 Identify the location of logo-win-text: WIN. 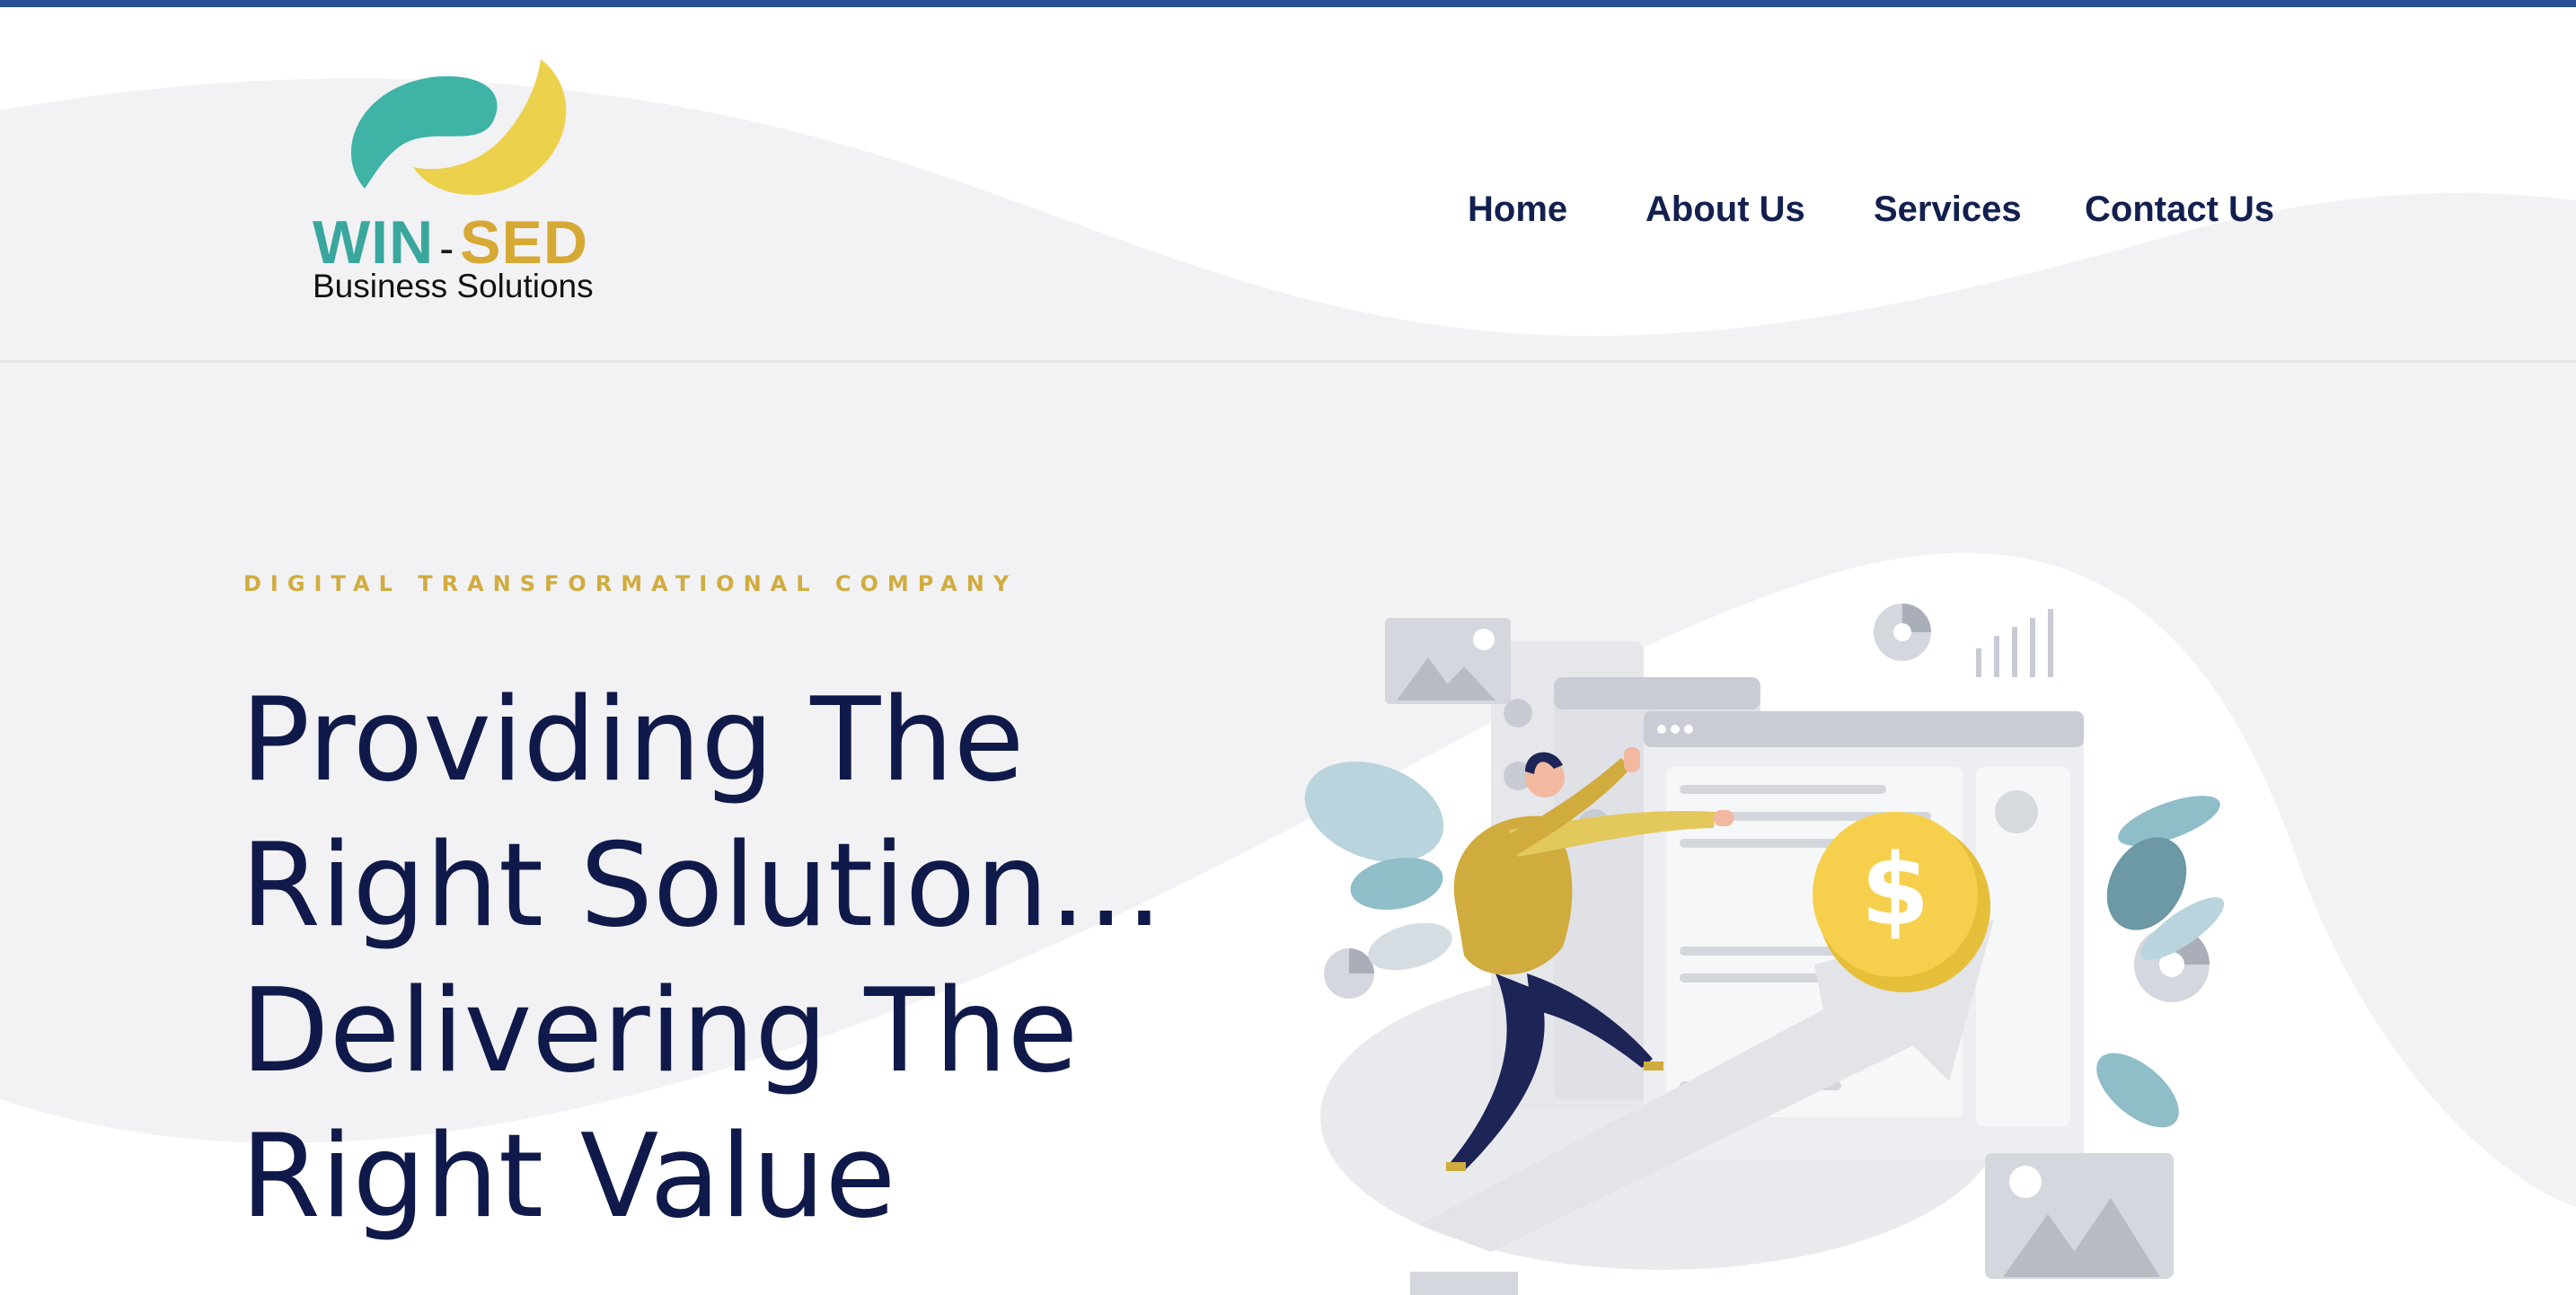
(374, 243).